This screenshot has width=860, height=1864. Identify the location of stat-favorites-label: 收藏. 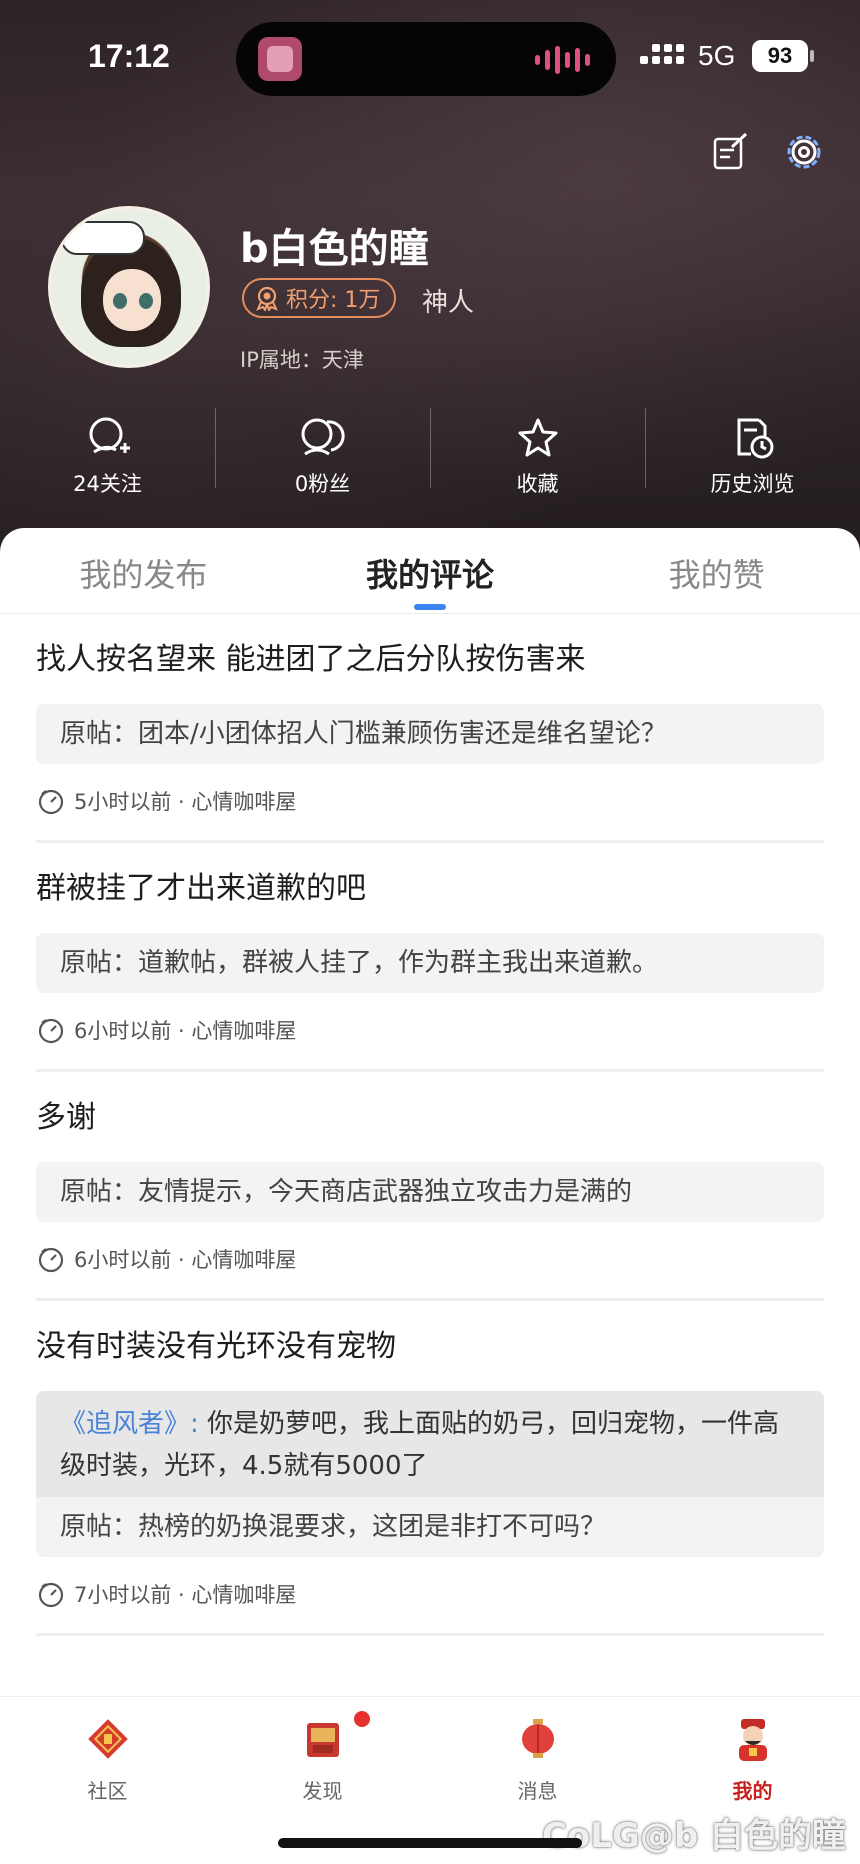
(537, 484).